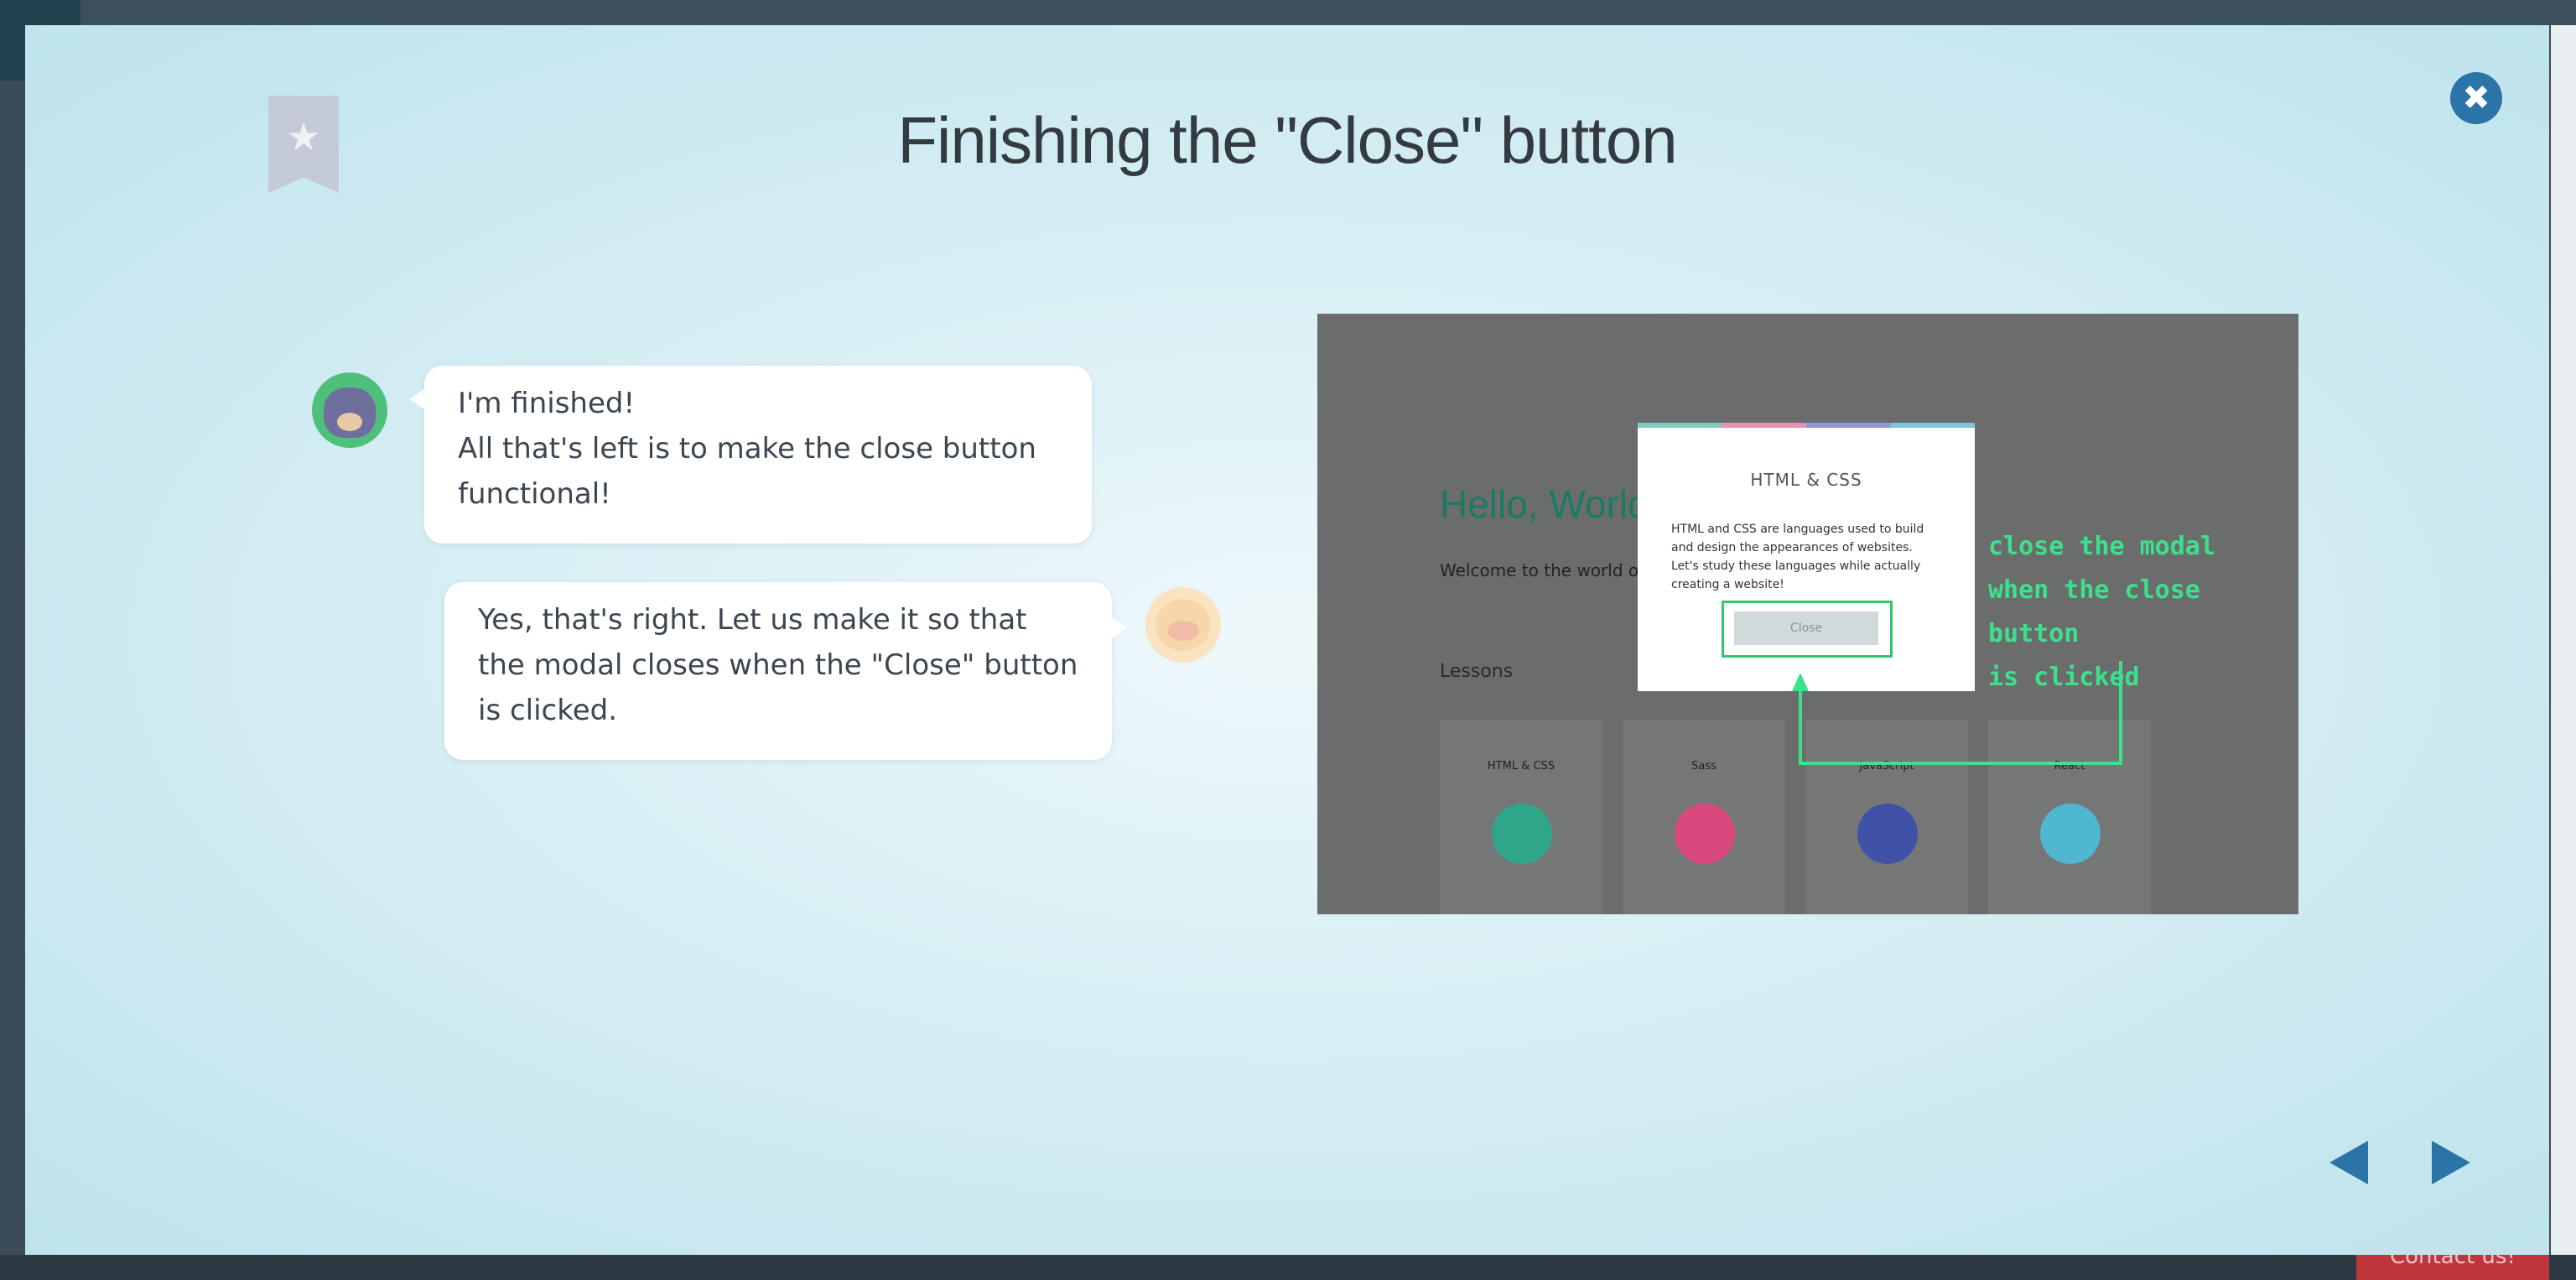  What do you see at coordinates (1288, 1267) in the screenshot?
I see `background-bottom-bar` at bounding box center [1288, 1267].